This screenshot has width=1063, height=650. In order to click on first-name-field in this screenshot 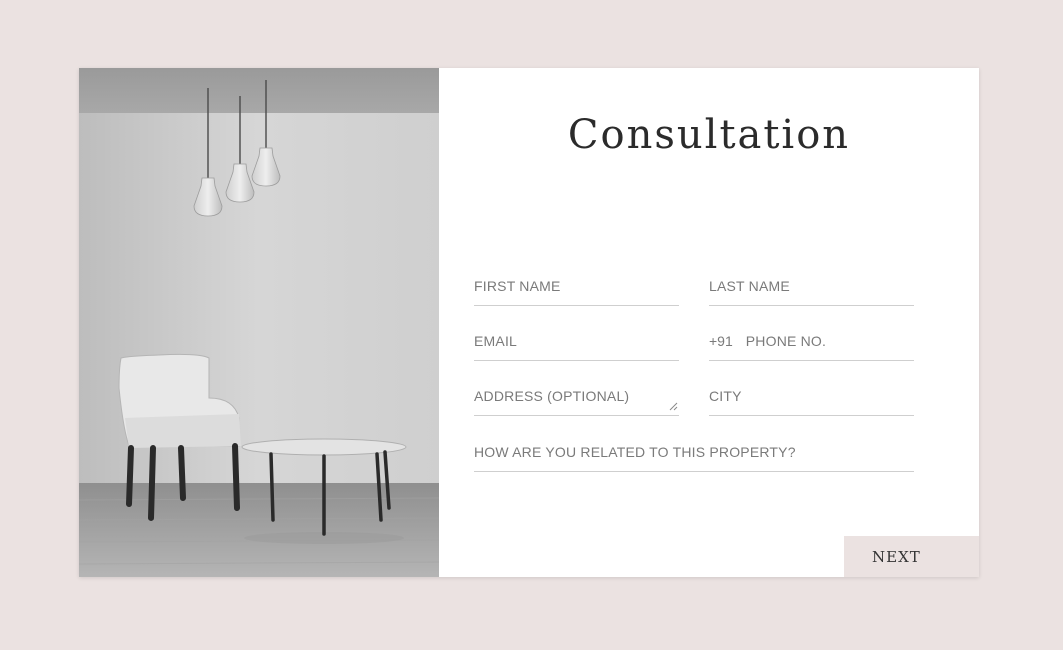, I will do `click(576, 286)`.